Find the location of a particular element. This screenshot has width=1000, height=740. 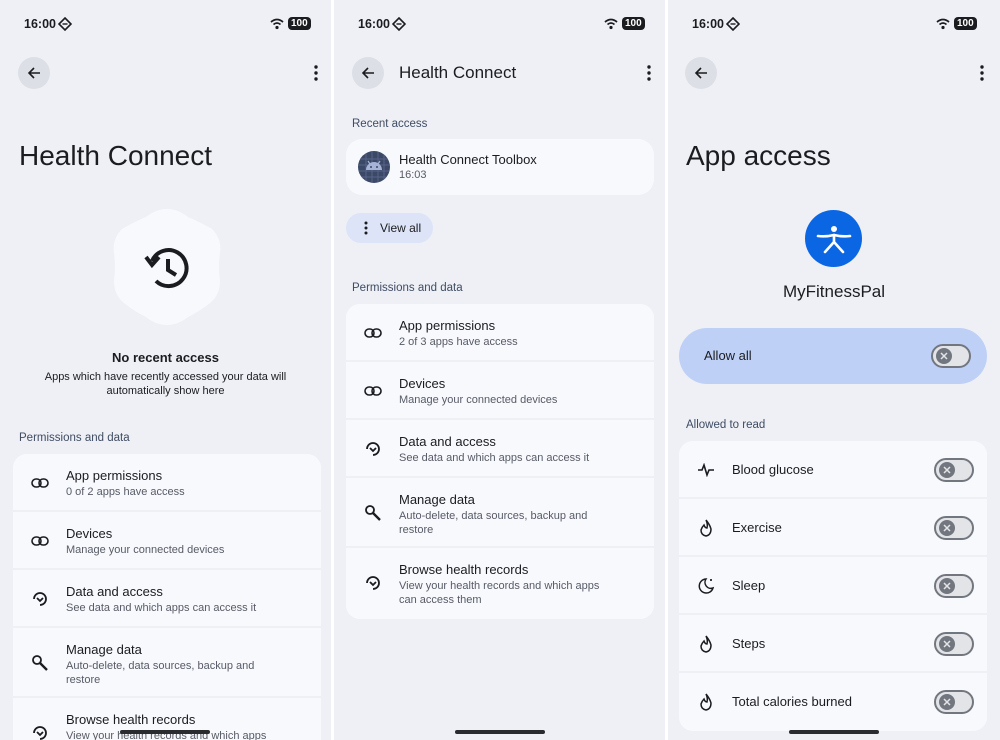

permission-label: Blood glucose is located at coordinates (773, 469).